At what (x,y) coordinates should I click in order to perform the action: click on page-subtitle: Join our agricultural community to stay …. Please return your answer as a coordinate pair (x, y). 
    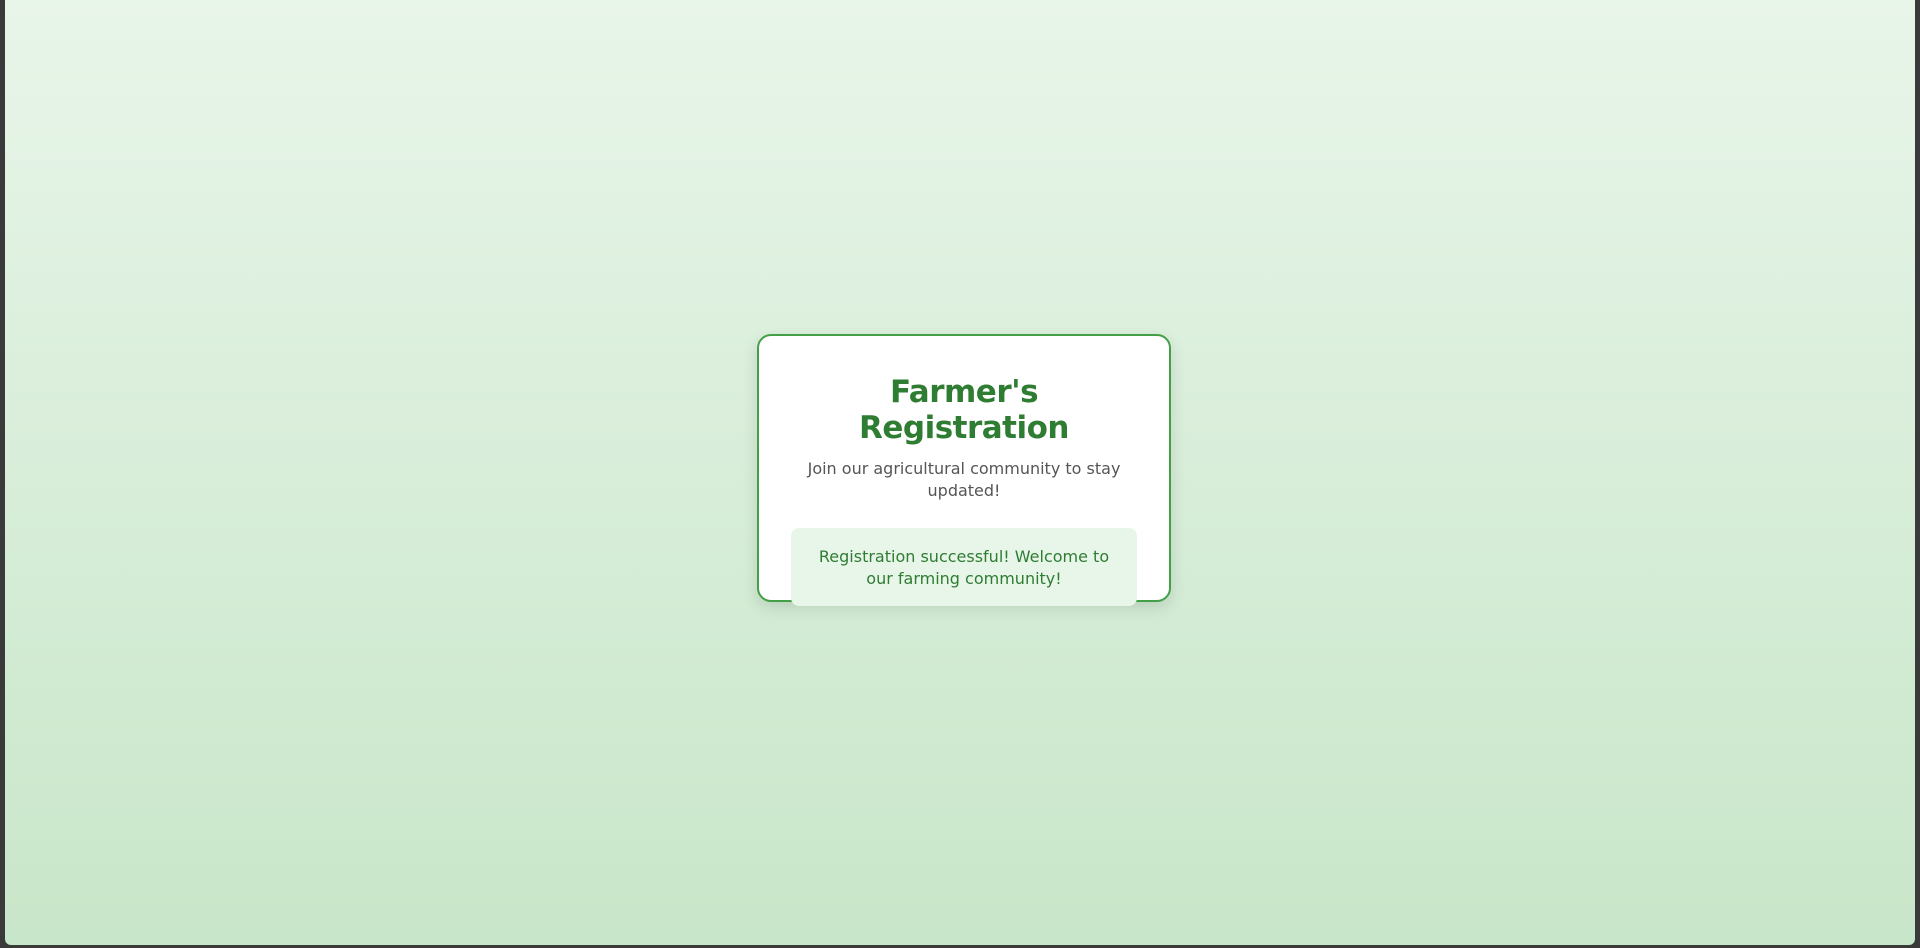
    Looking at the image, I should click on (964, 479).